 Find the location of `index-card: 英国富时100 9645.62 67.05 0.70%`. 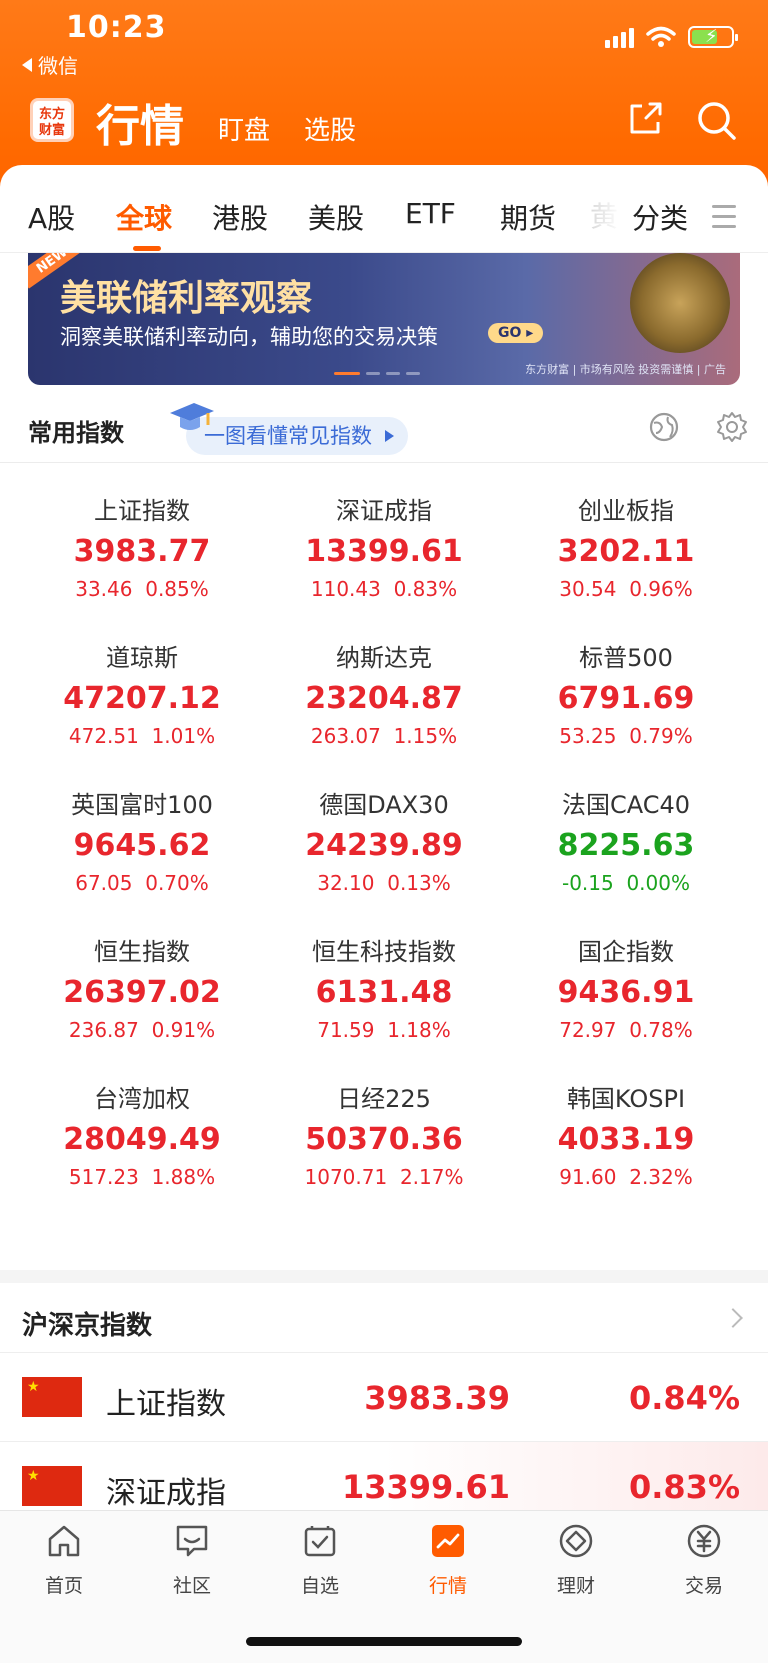

index-card: 英国富时100 9645.62 67.05 0.70% is located at coordinates (142, 840).